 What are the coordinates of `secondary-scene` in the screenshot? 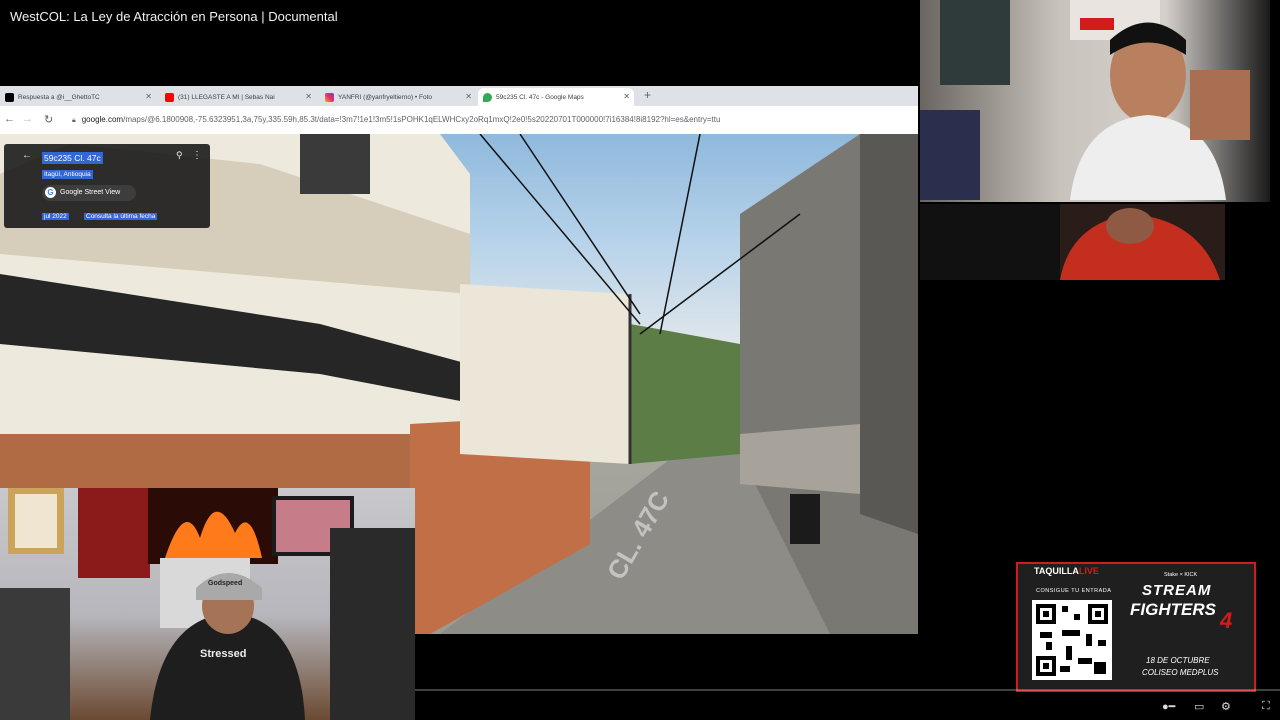 It's located at (1142, 242).